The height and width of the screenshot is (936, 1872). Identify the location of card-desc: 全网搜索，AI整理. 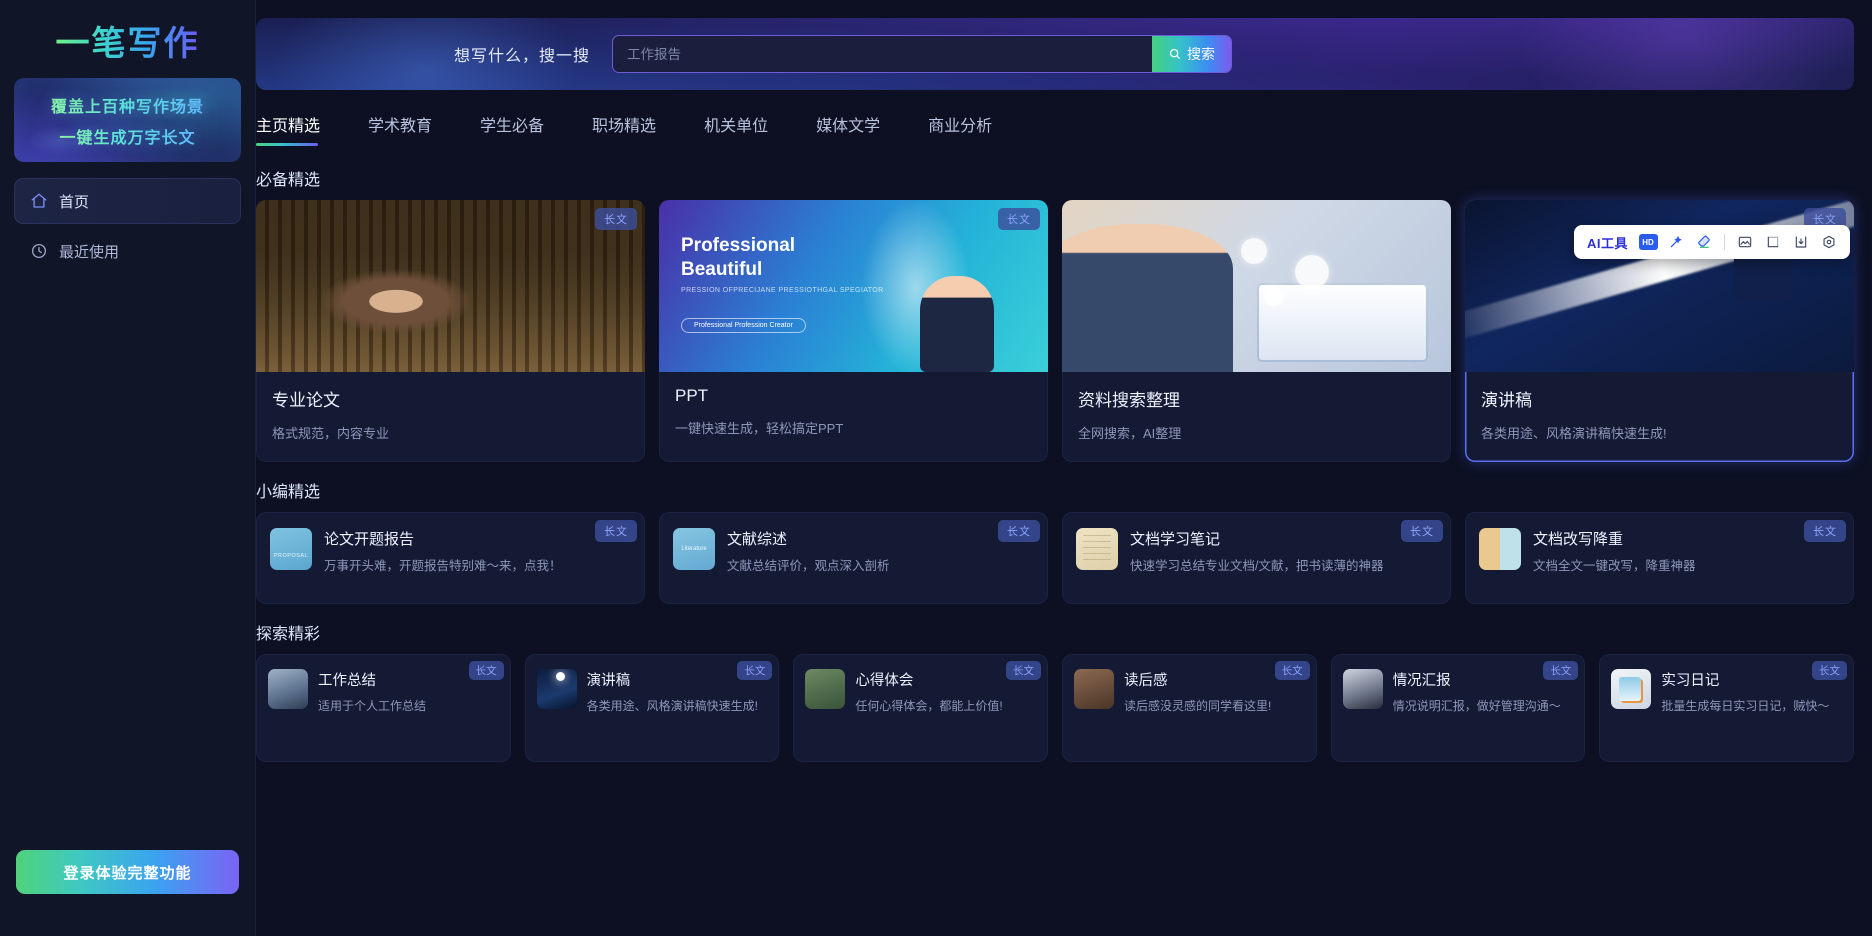
(1130, 433).